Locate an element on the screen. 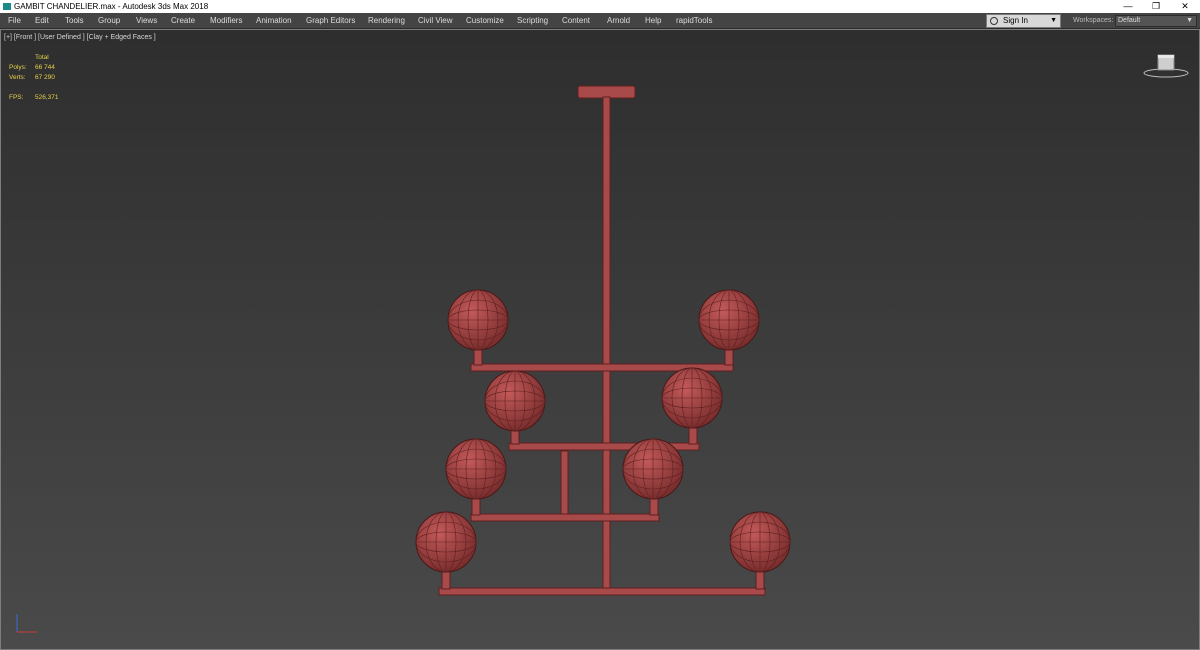 This screenshot has width=1200, height=650. globe-top-left is located at coordinates (478, 320).